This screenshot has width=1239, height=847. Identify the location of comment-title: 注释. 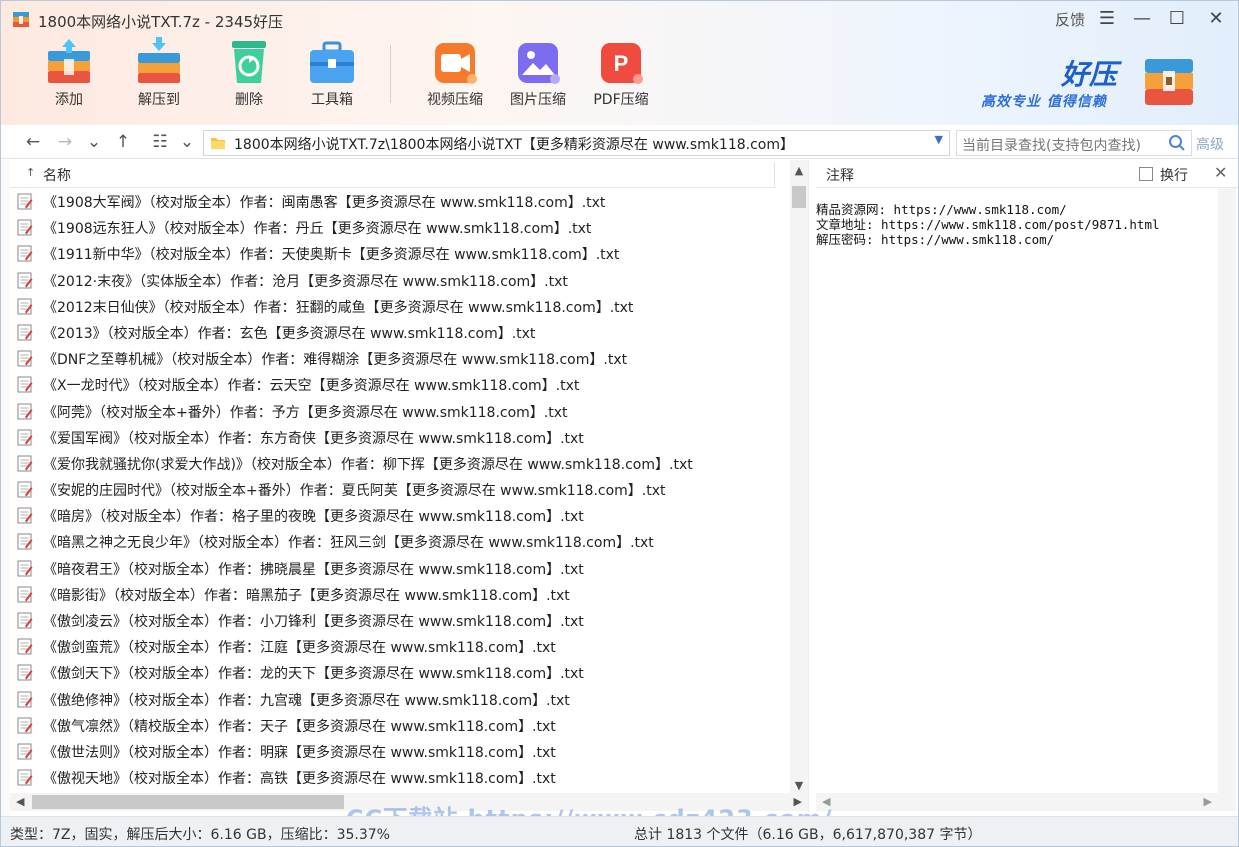
(840, 176).